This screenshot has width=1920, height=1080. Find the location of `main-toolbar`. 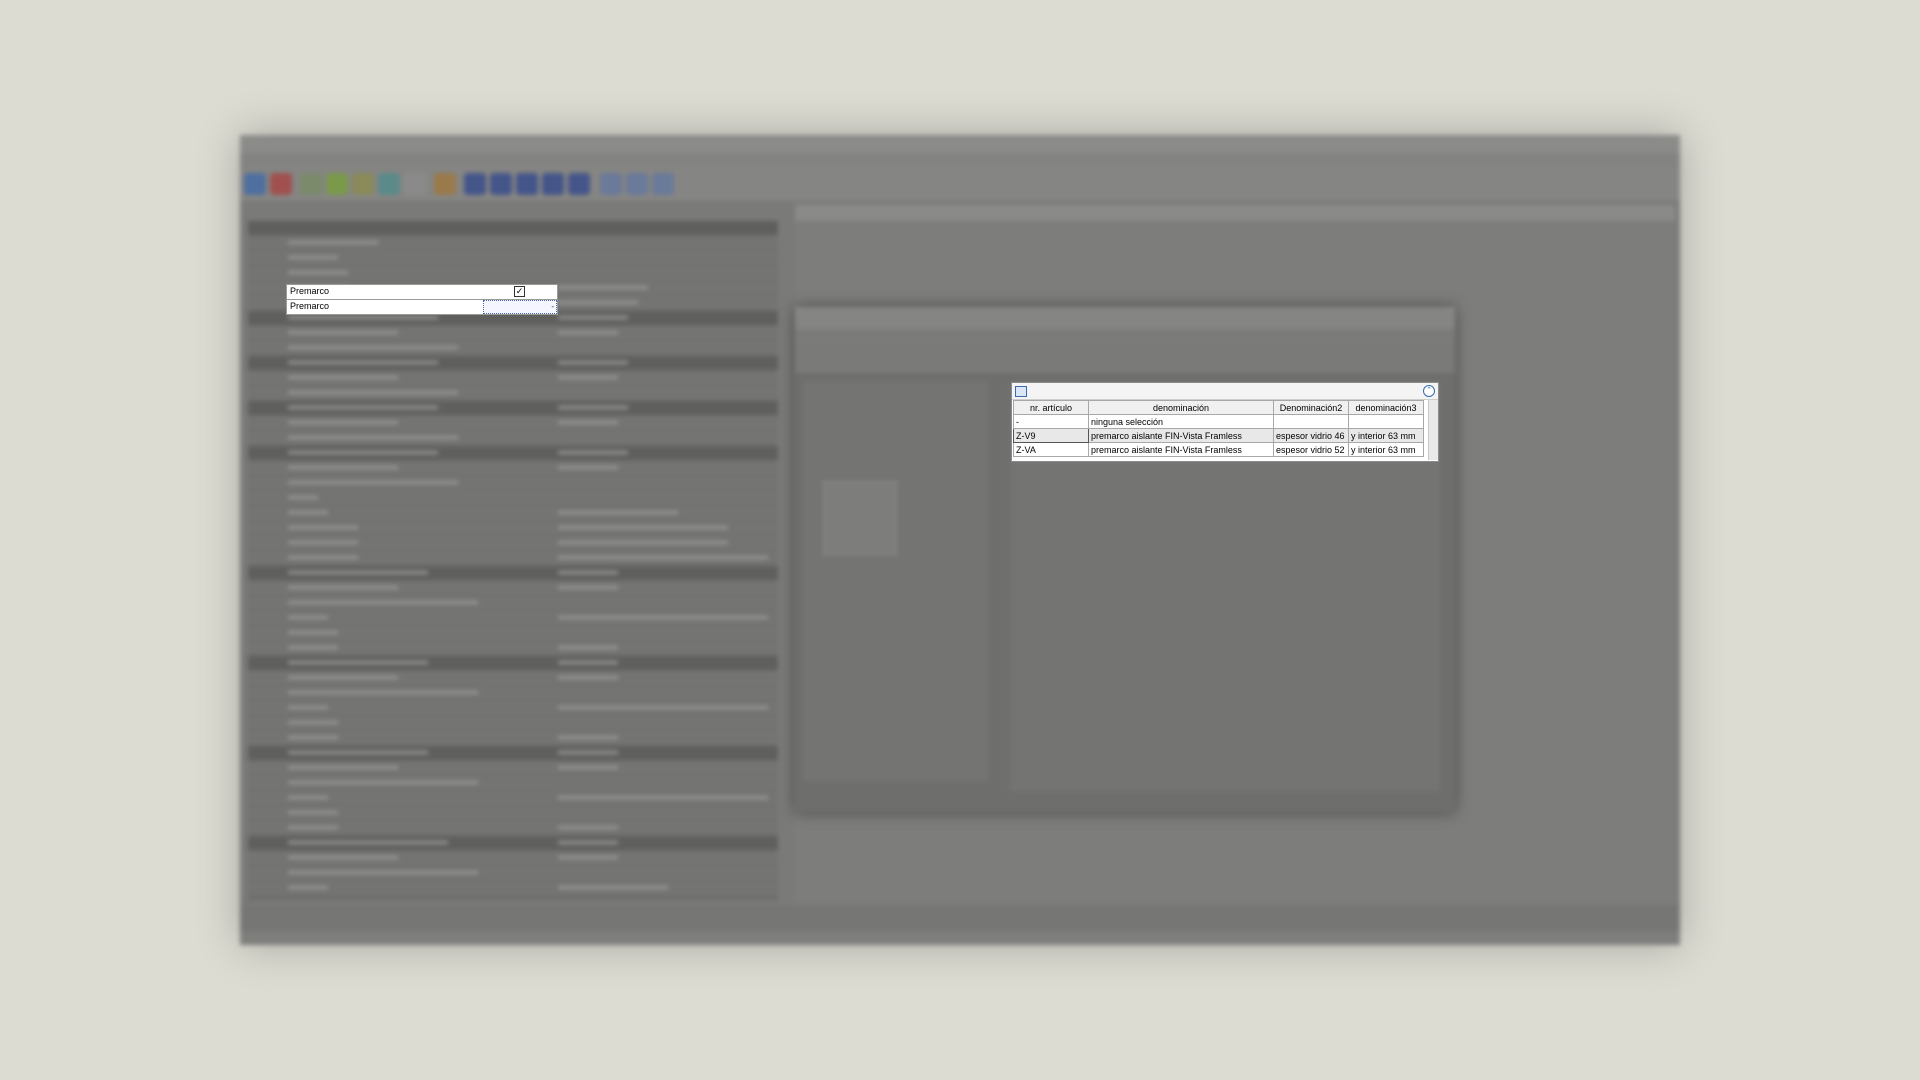

main-toolbar is located at coordinates (960, 184).